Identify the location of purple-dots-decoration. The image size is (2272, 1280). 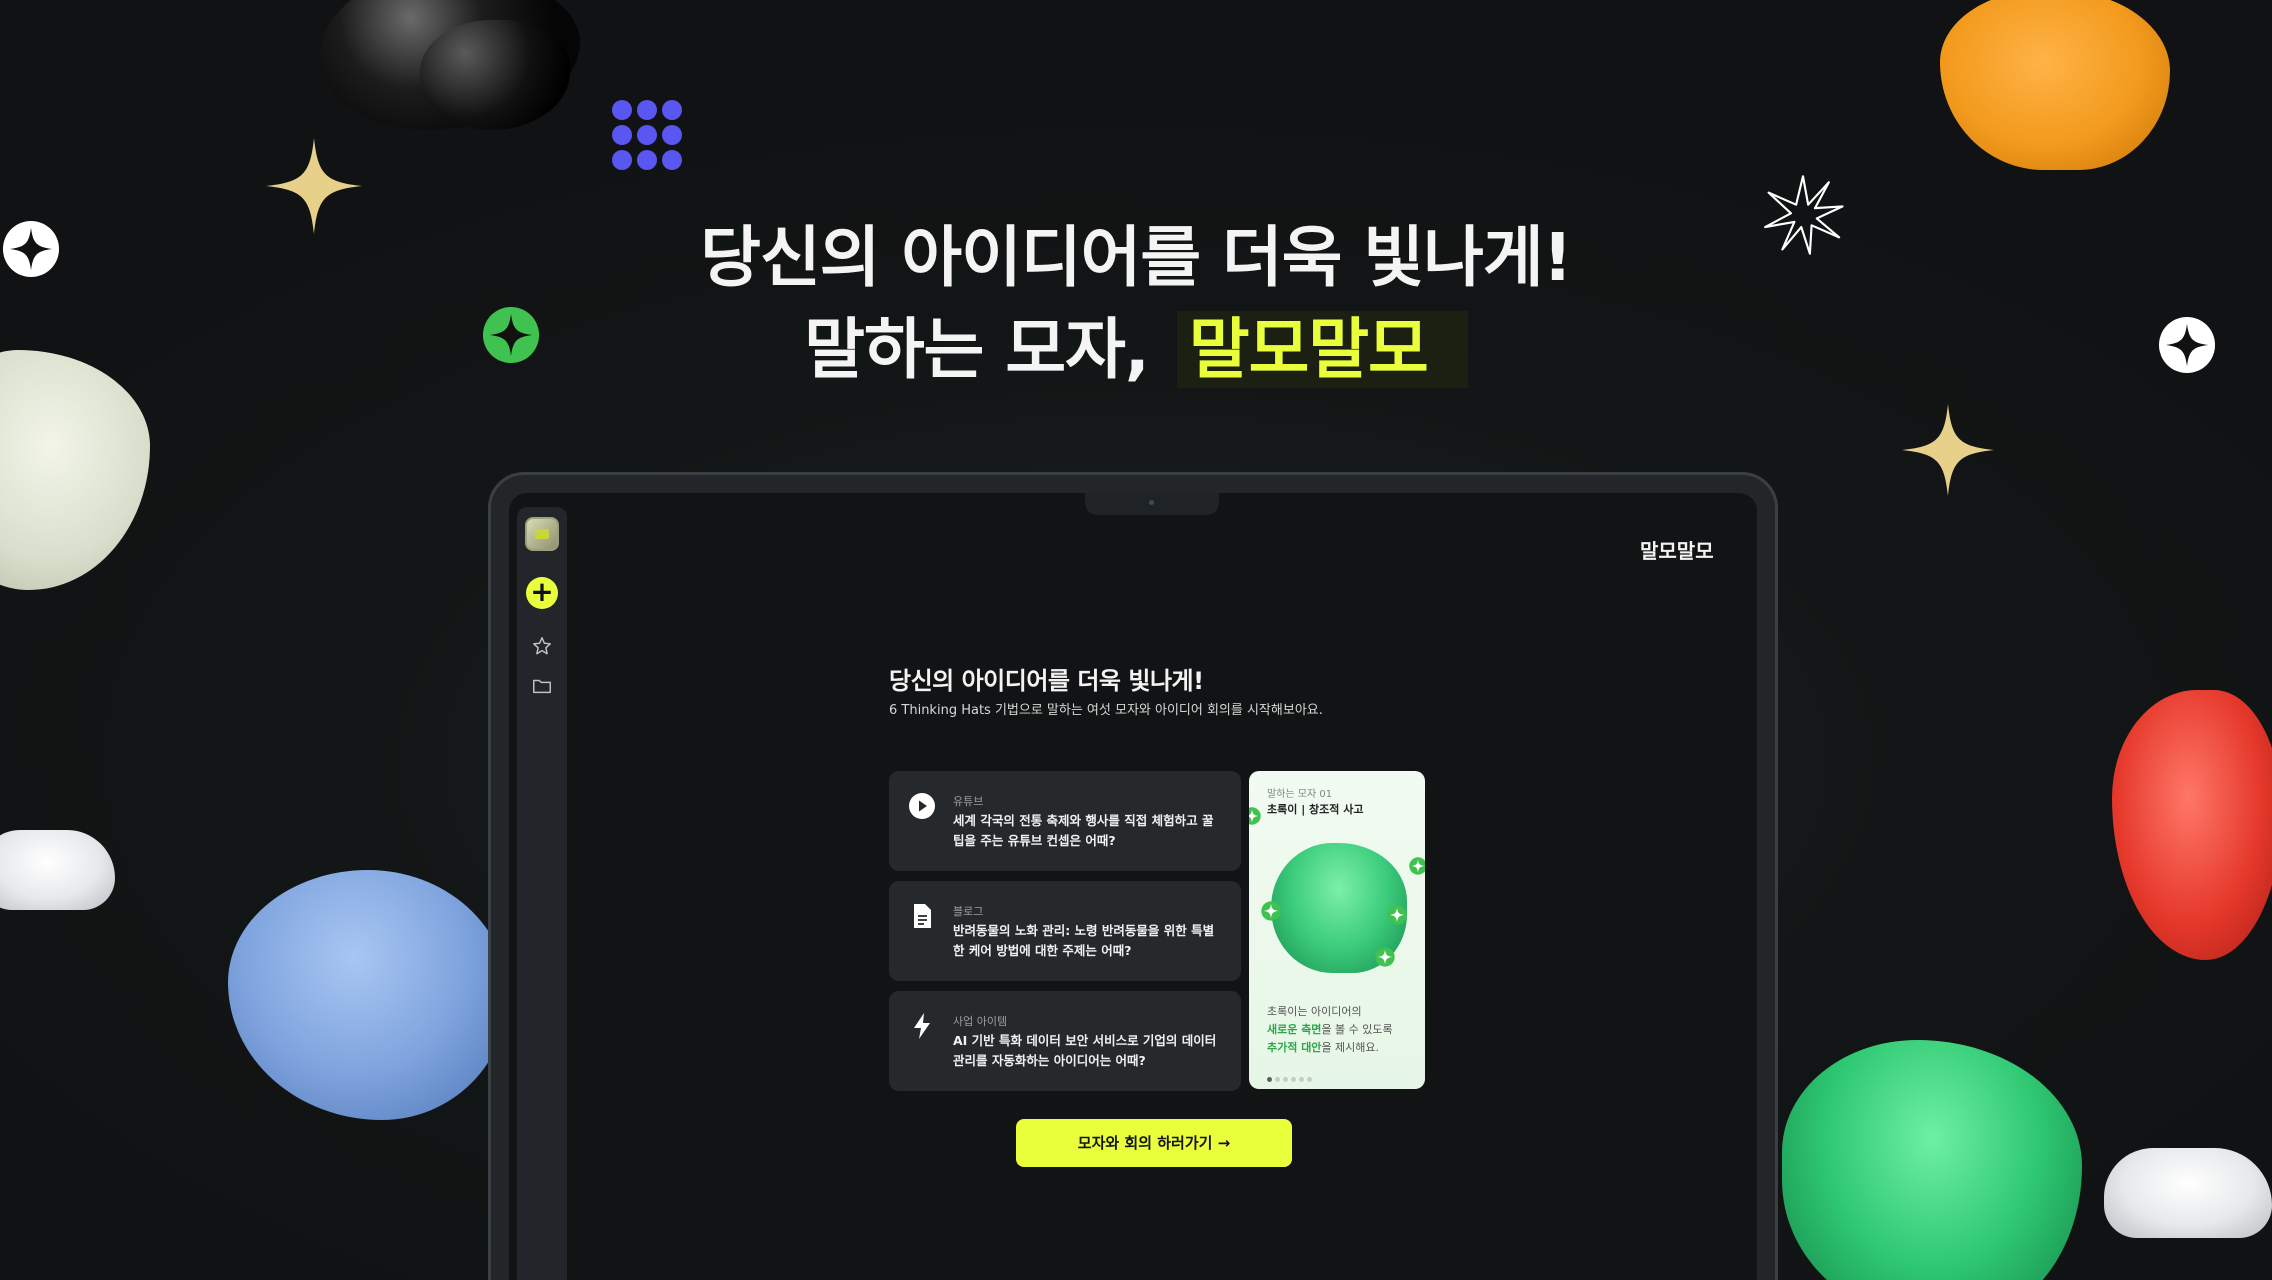
(647, 135).